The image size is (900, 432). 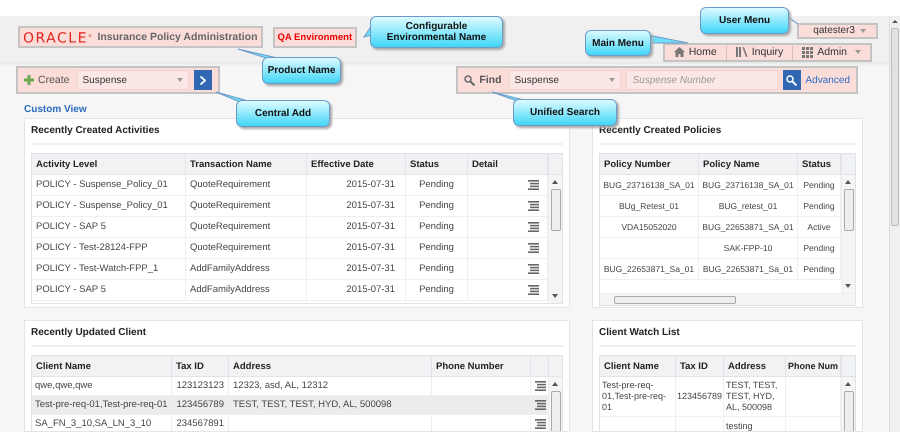 I want to click on callout: Product Name, so click(x=301, y=70).